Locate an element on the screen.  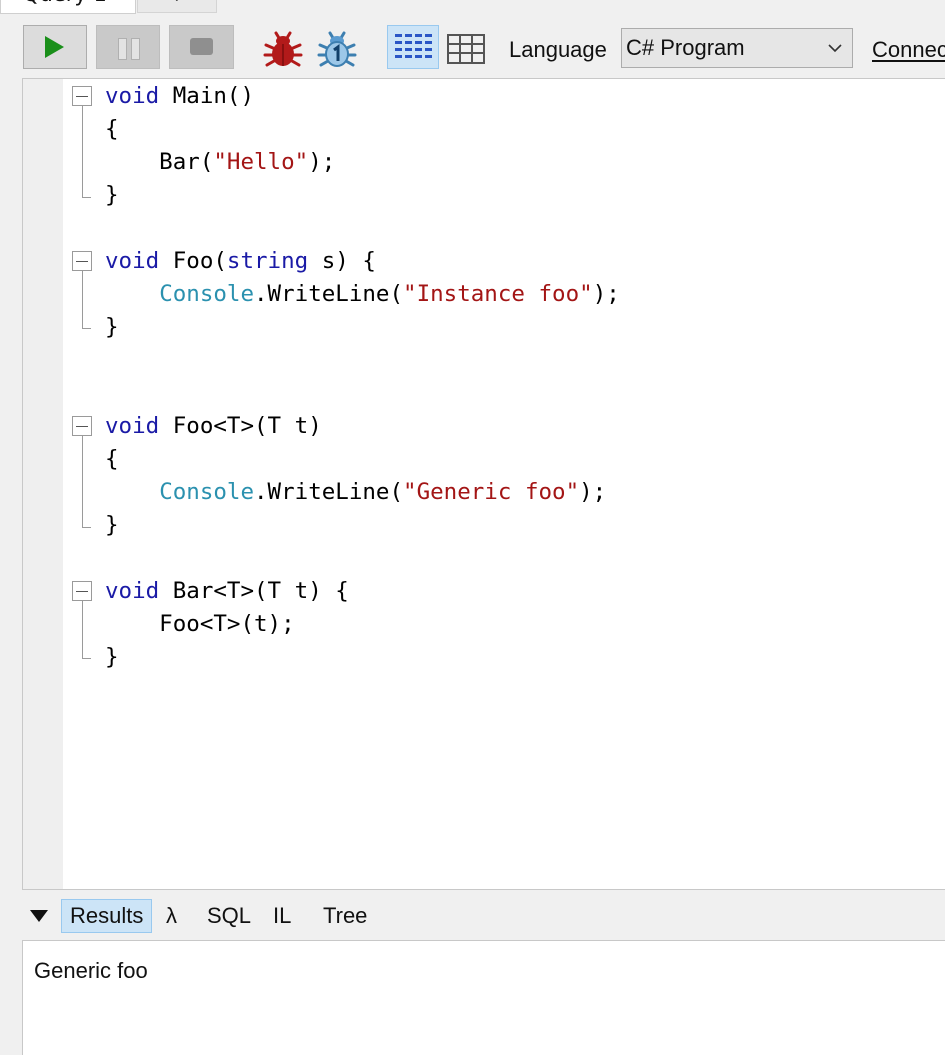
results-tab-bar: Results λ SQL IL Tree is located at coordinates (472, 915).